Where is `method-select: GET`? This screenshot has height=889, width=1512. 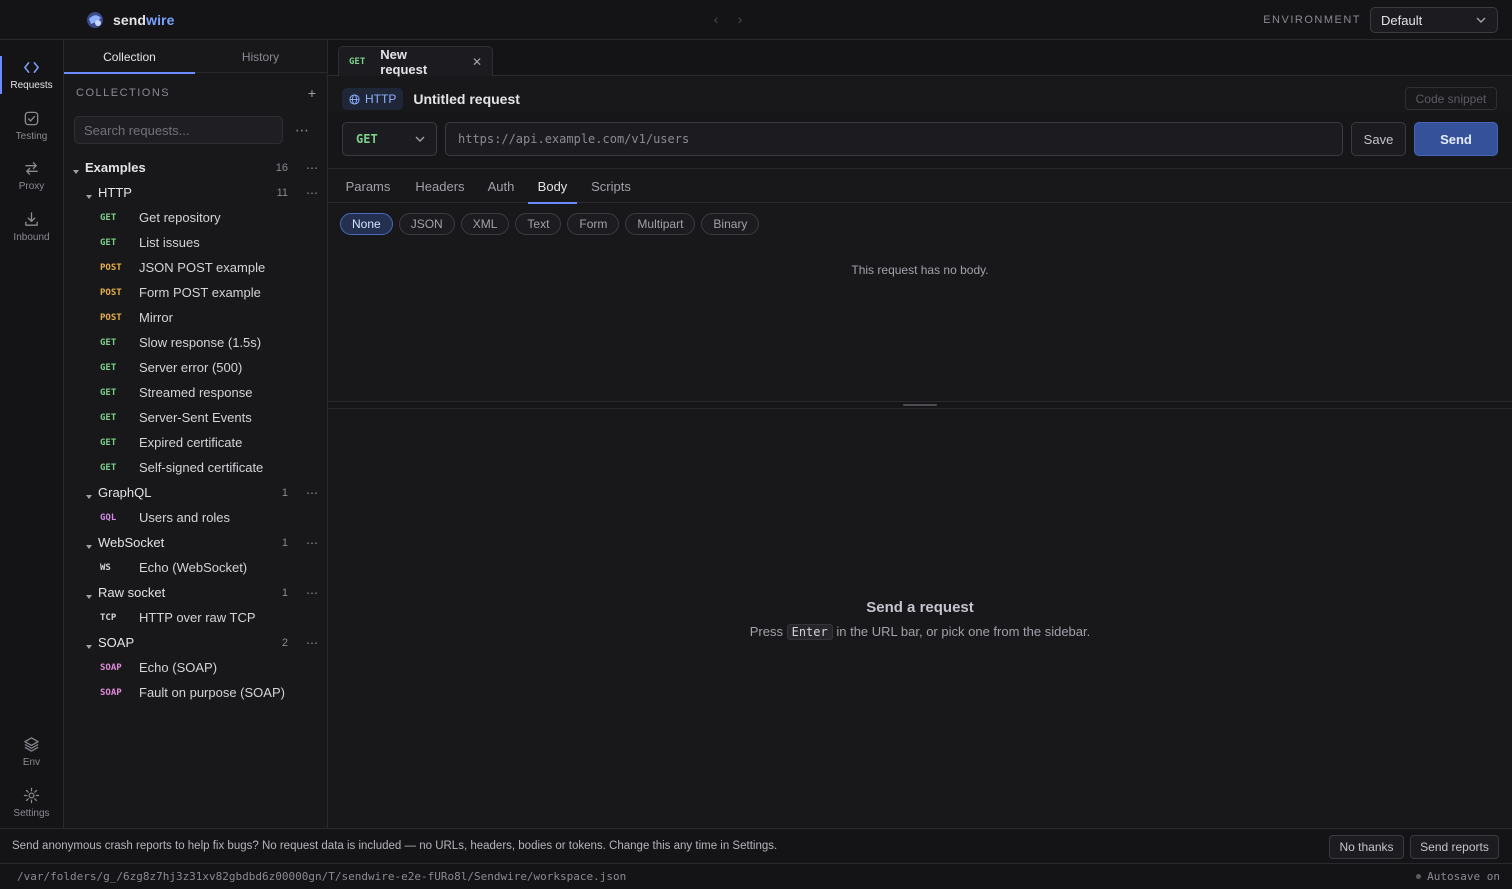 method-select: GET is located at coordinates (389, 139).